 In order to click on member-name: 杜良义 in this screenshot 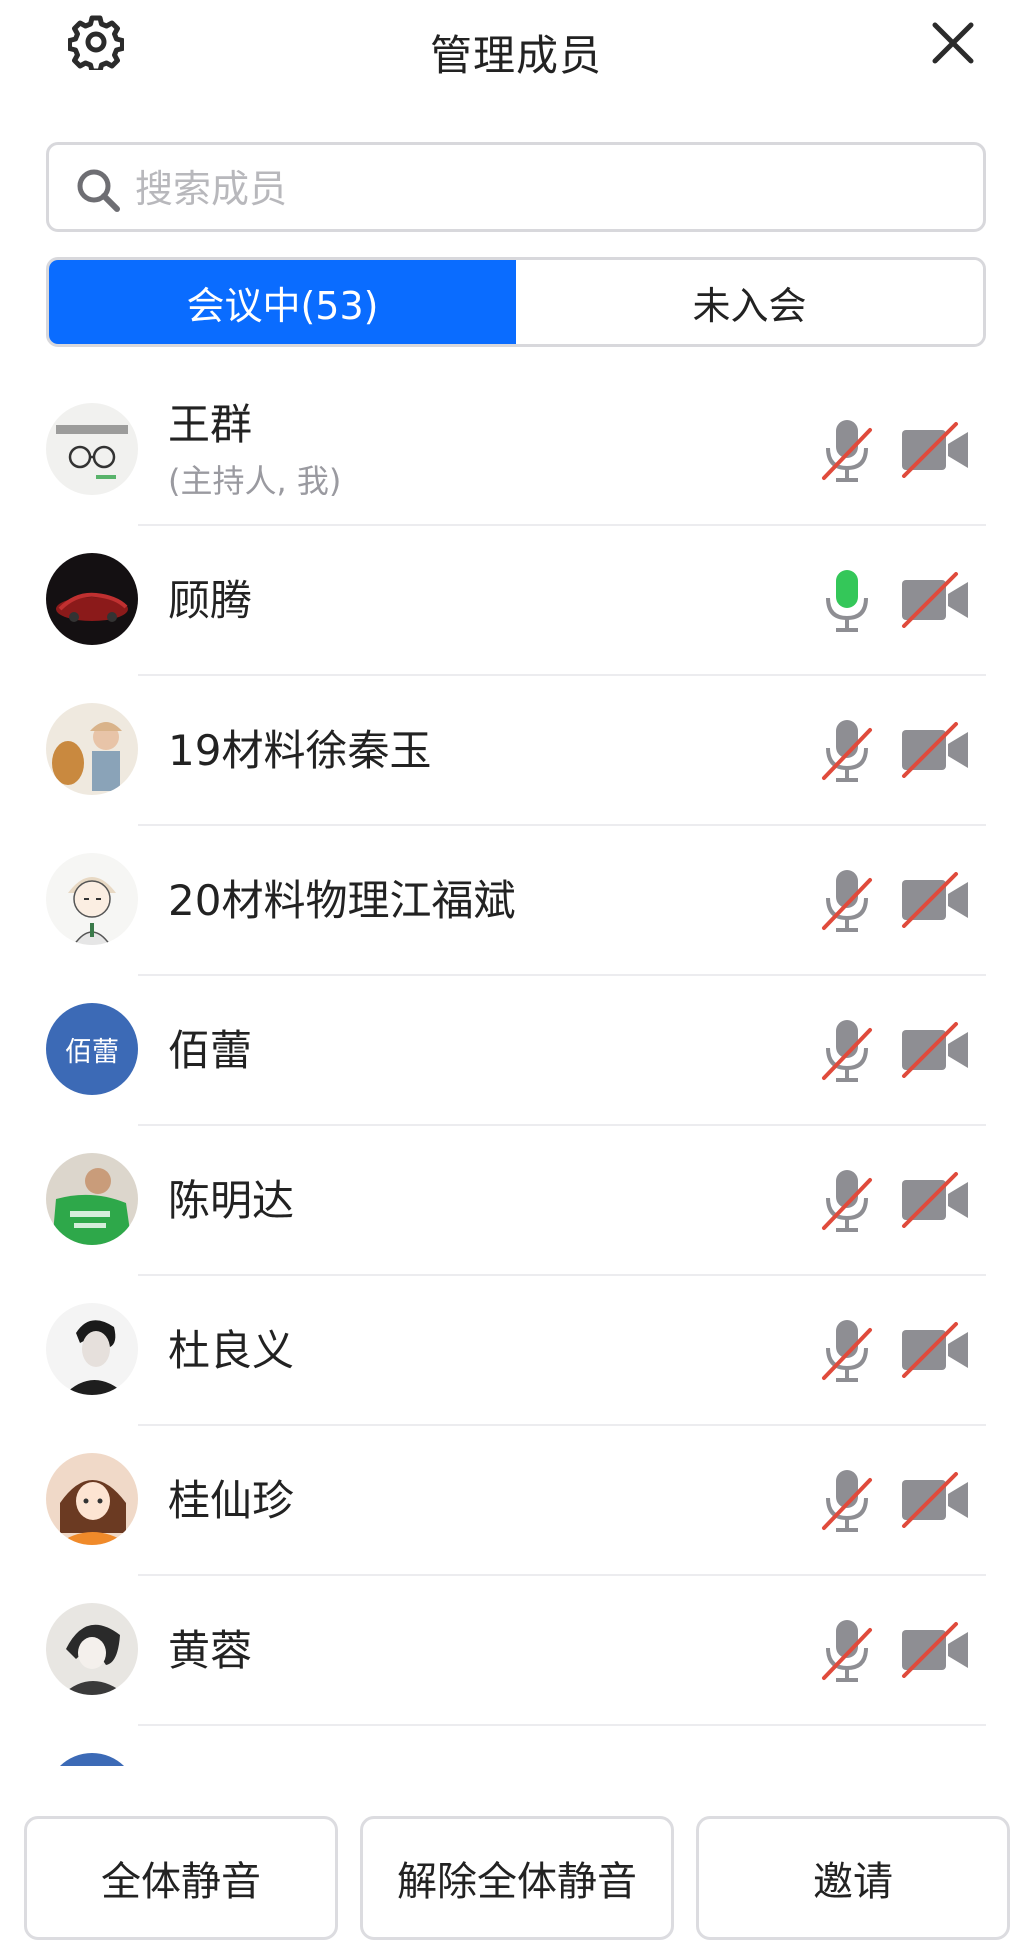, I will do `click(231, 1350)`.